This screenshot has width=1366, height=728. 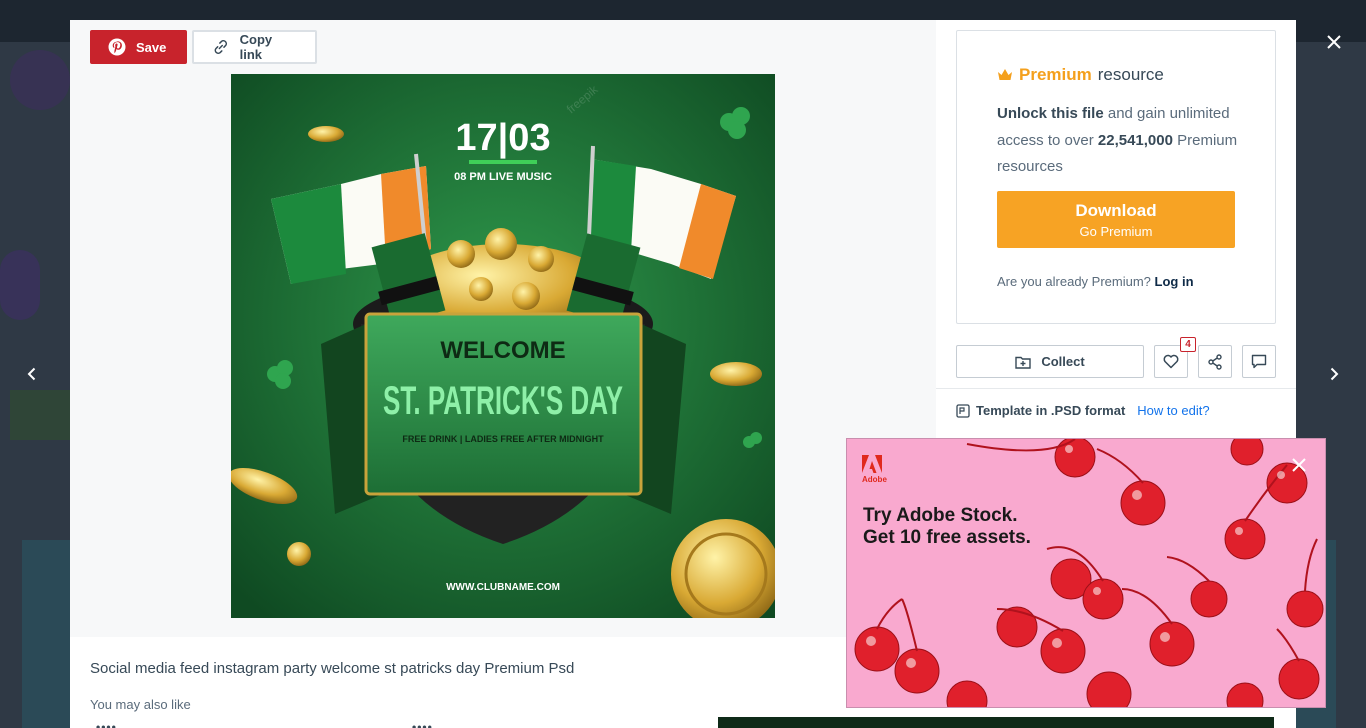 What do you see at coordinates (1063, 361) in the screenshot?
I see `collect-label: Collect` at bounding box center [1063, 361].